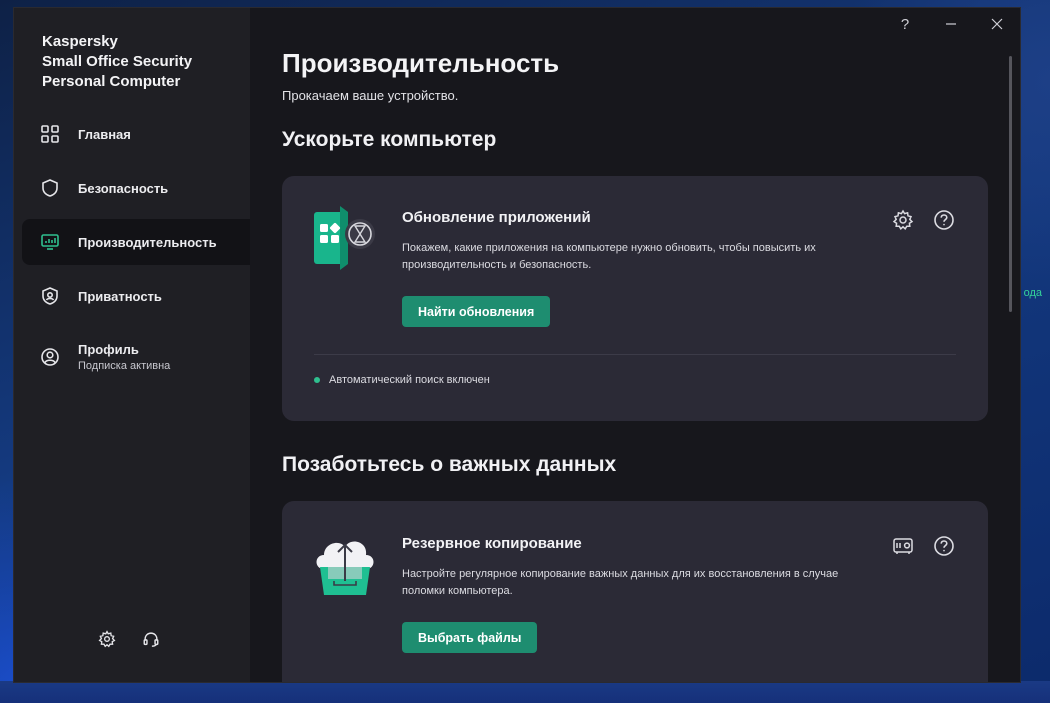 The width and height of the screenshot is (1050, 703). I want to click on sidebar-item-label: Безопасность, so click(123, 188).